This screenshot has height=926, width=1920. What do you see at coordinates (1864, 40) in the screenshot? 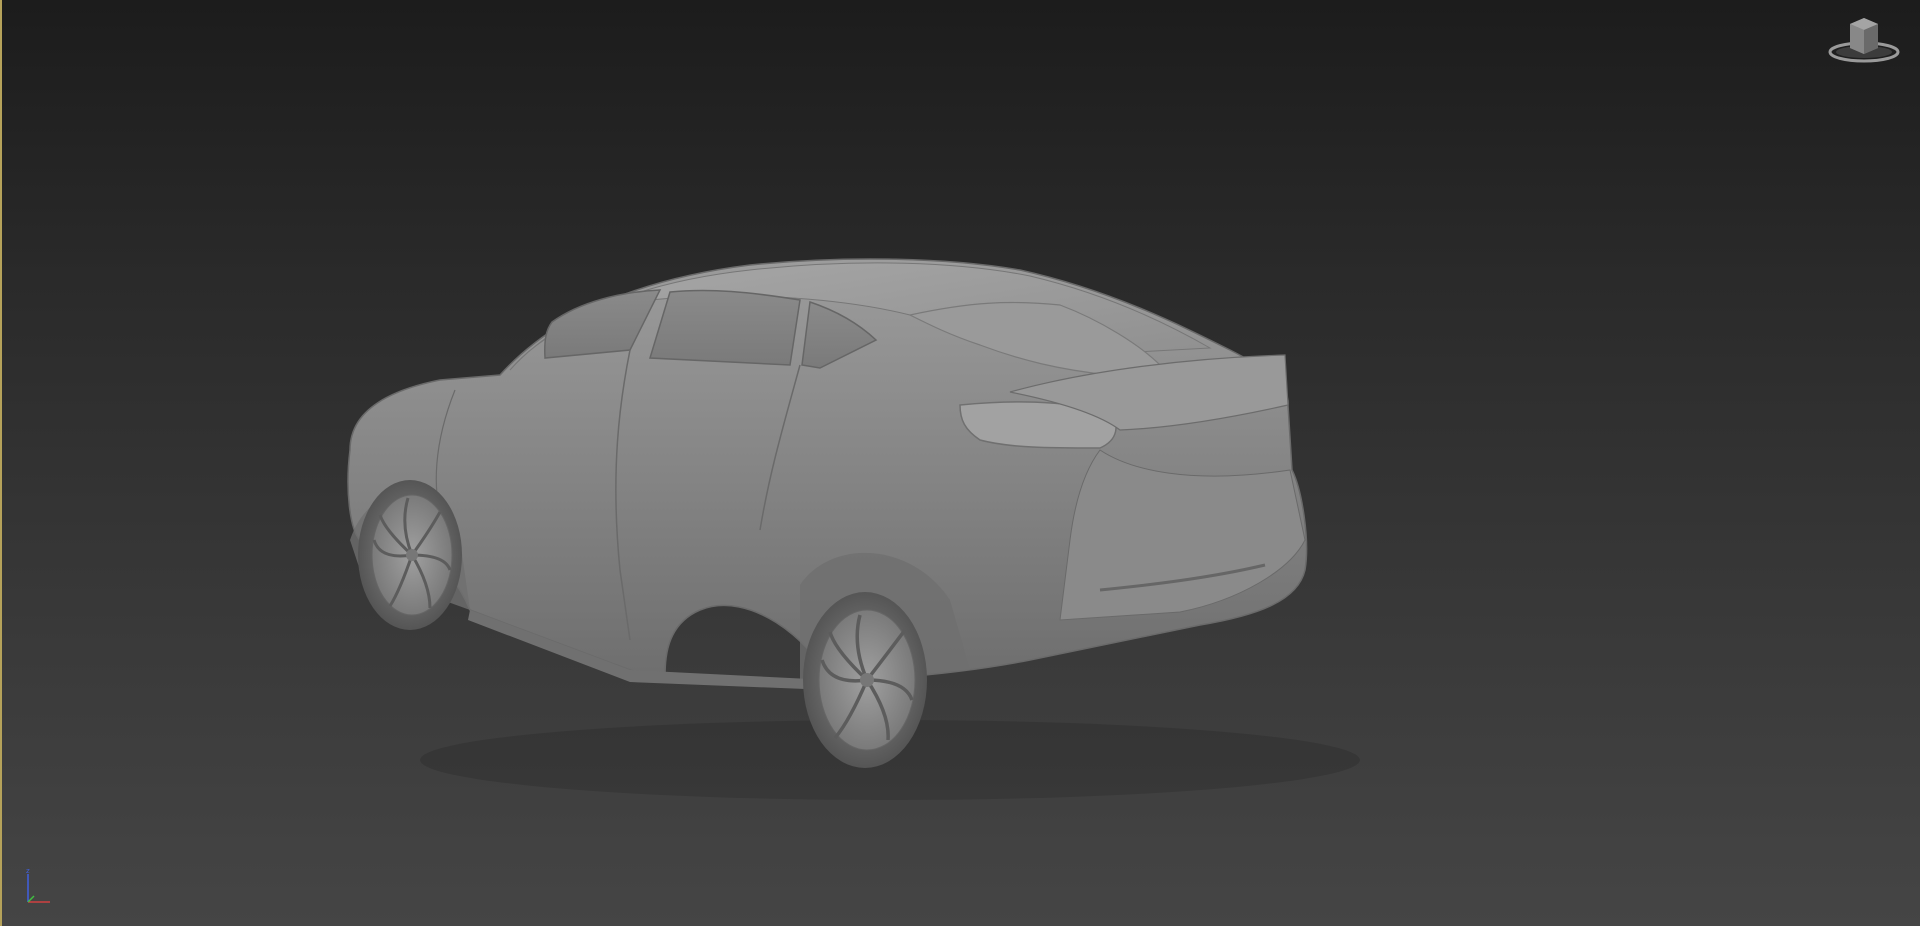
I see `viewcube-icon` at bounding box center [1864, 40].